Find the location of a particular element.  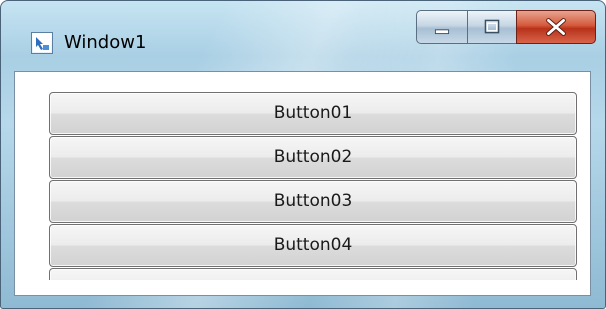

button-04: Button04 is located at coordinates (313, 245).